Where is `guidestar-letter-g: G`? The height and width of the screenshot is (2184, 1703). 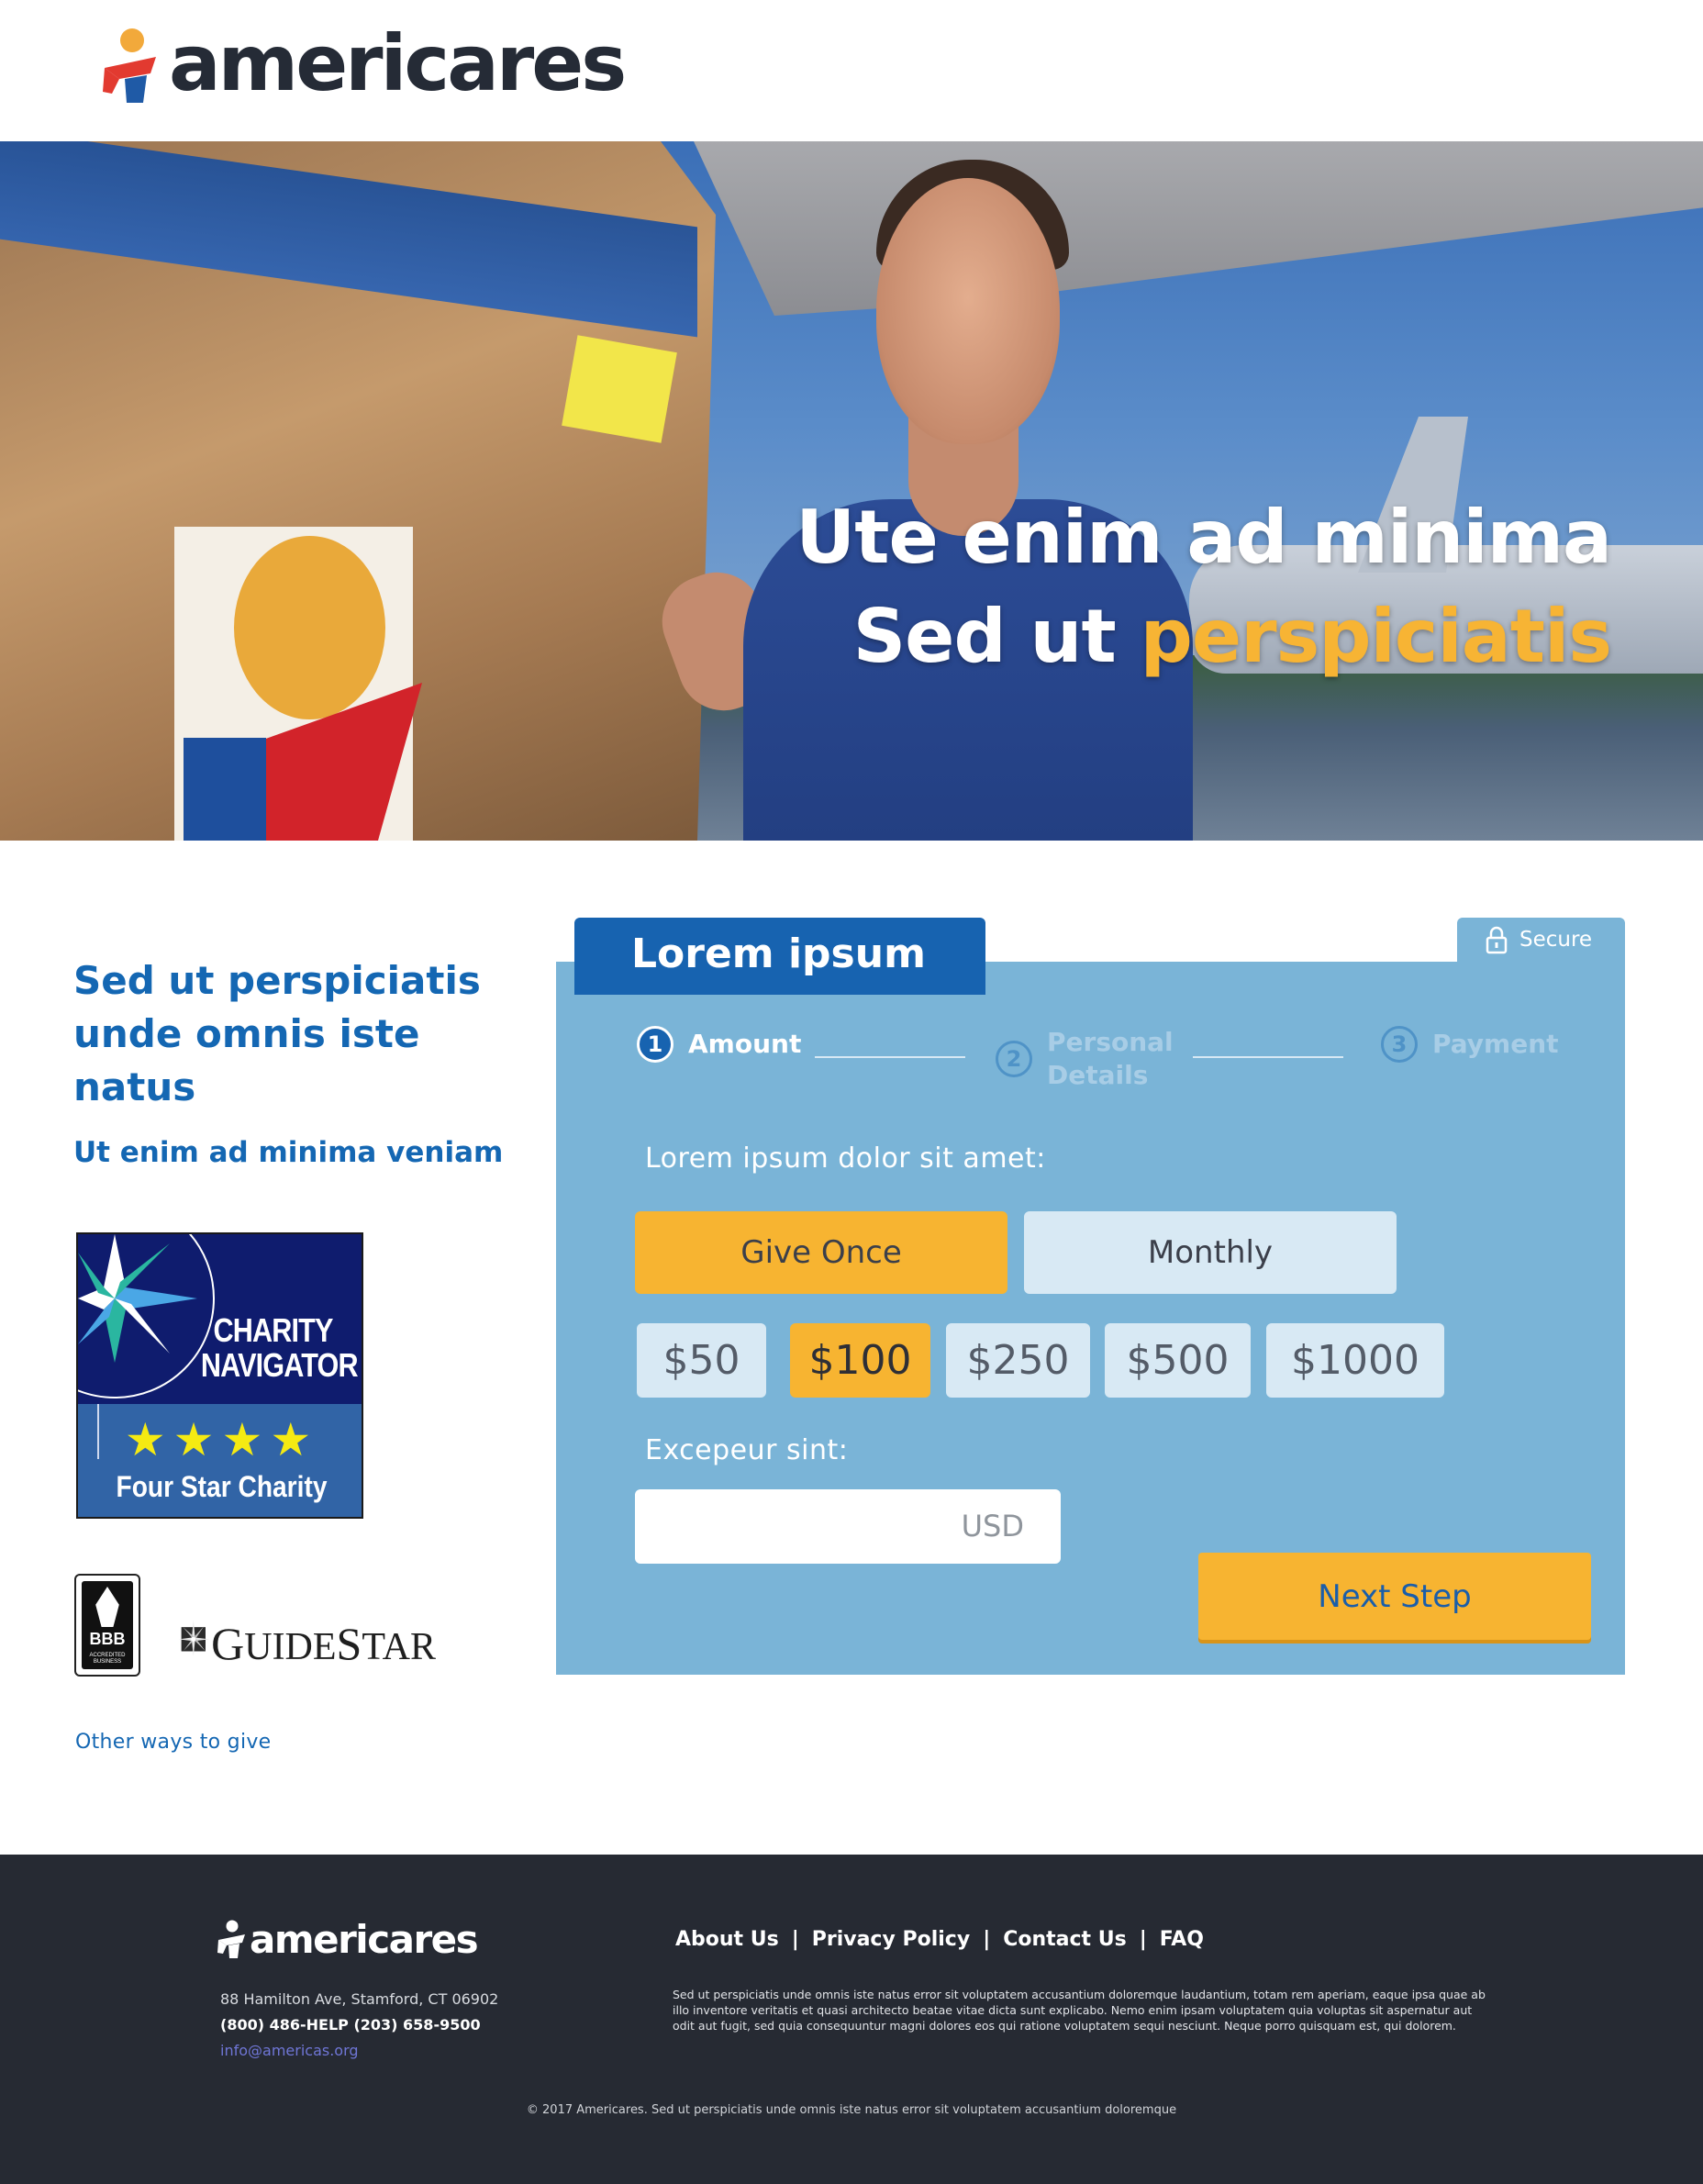 guidestar-letter-g: G is located at coordinates (228, 1643).